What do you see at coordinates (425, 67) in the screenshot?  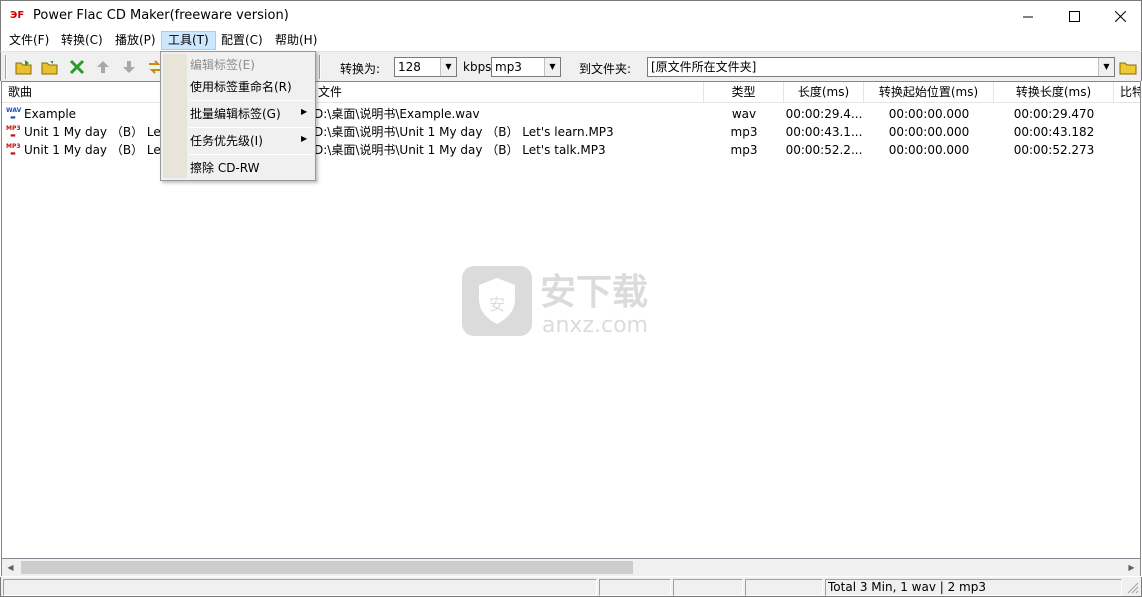 I see `bitrate-select: 128 ▼` at bounding box center [425, 67].